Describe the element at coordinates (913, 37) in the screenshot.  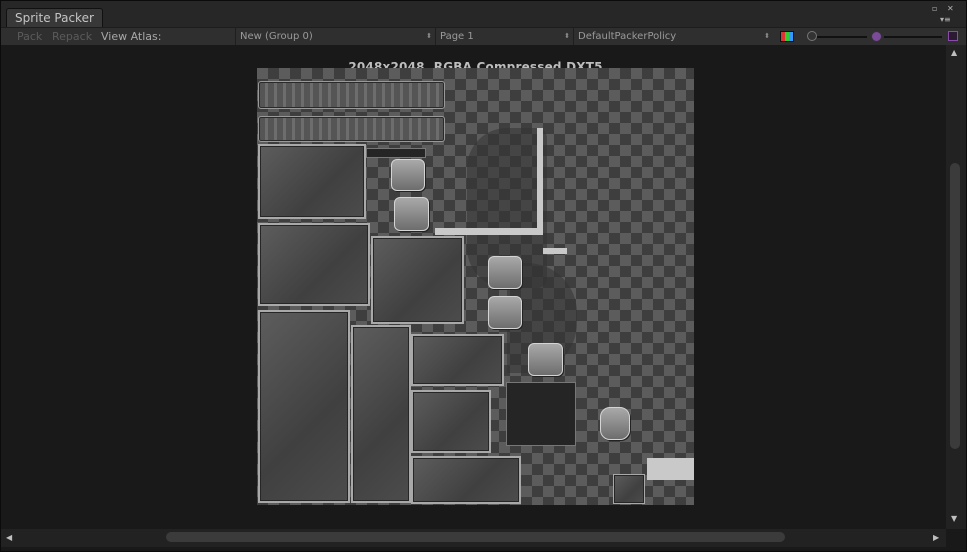
I see `mip-slider` at that location.